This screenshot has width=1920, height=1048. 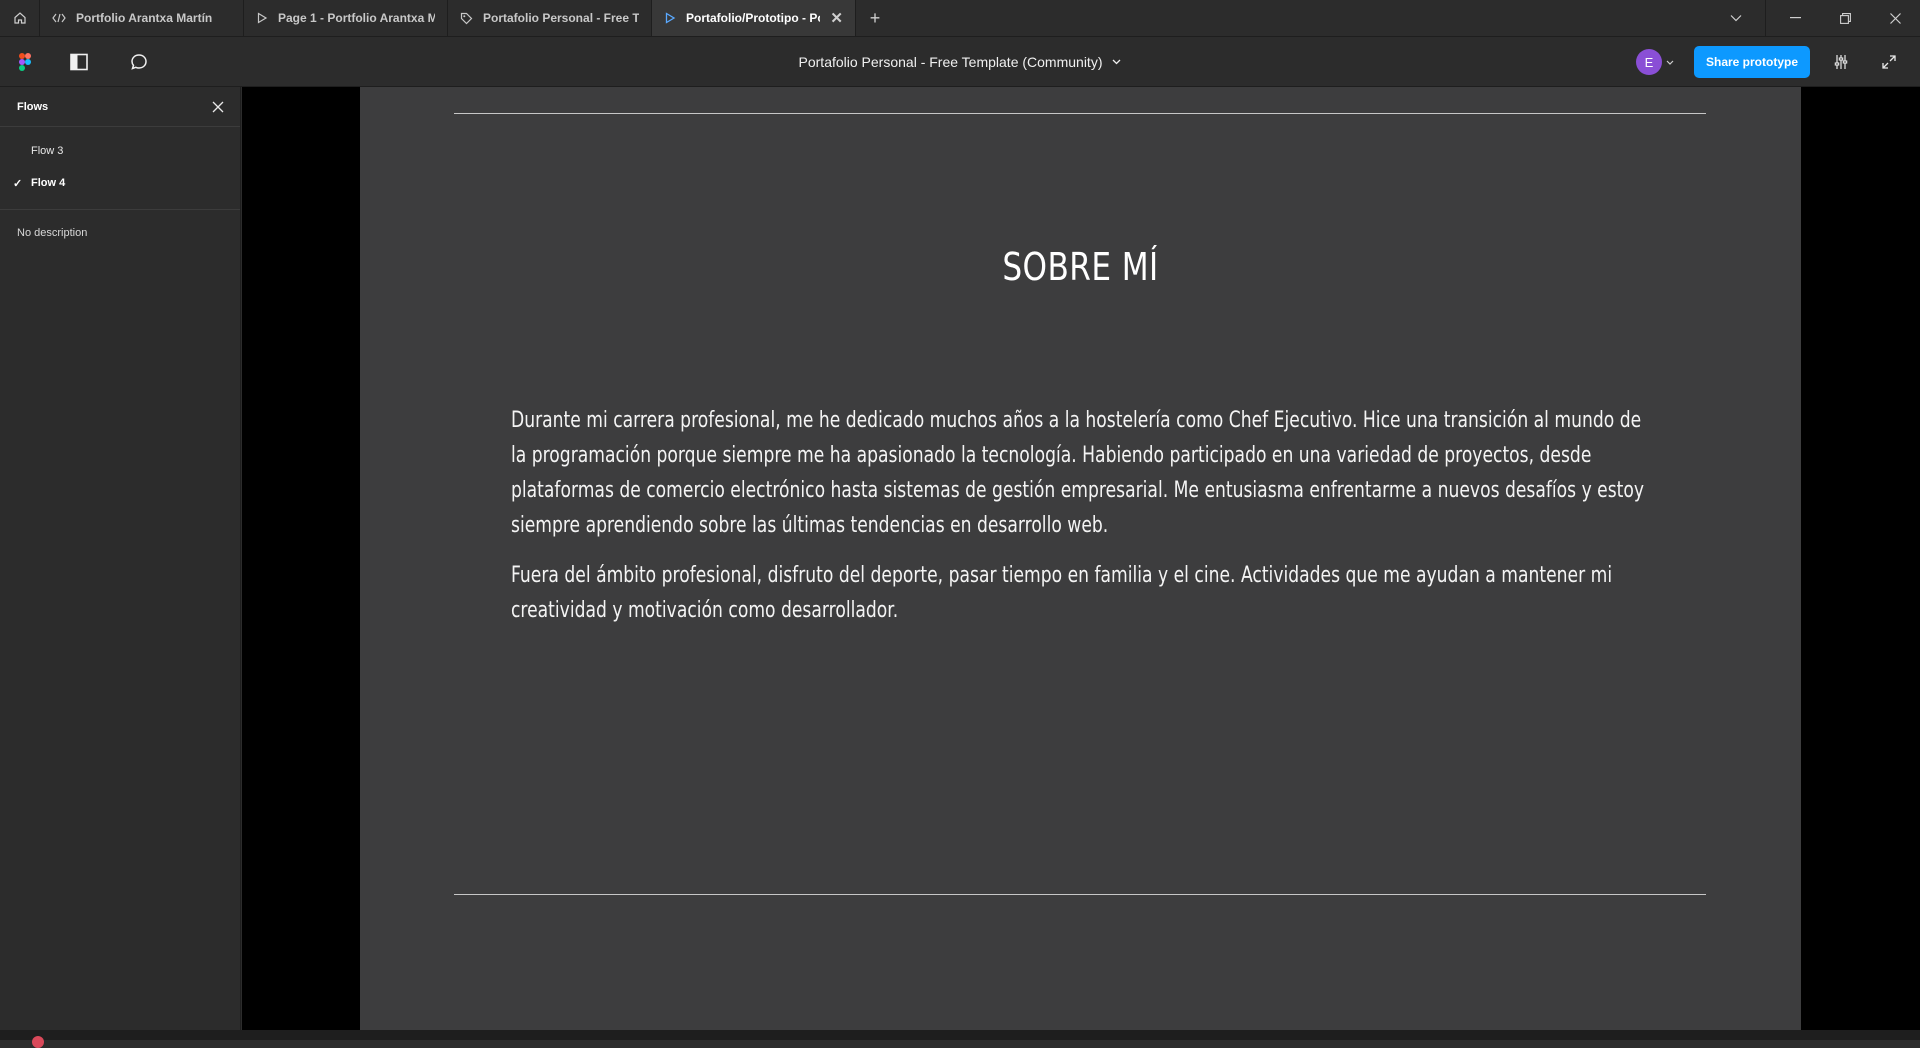 I want to click on browser-tab-prototype: Portafolio/Prototipo - Portafolio P ✕, so click(x=754, y=18).